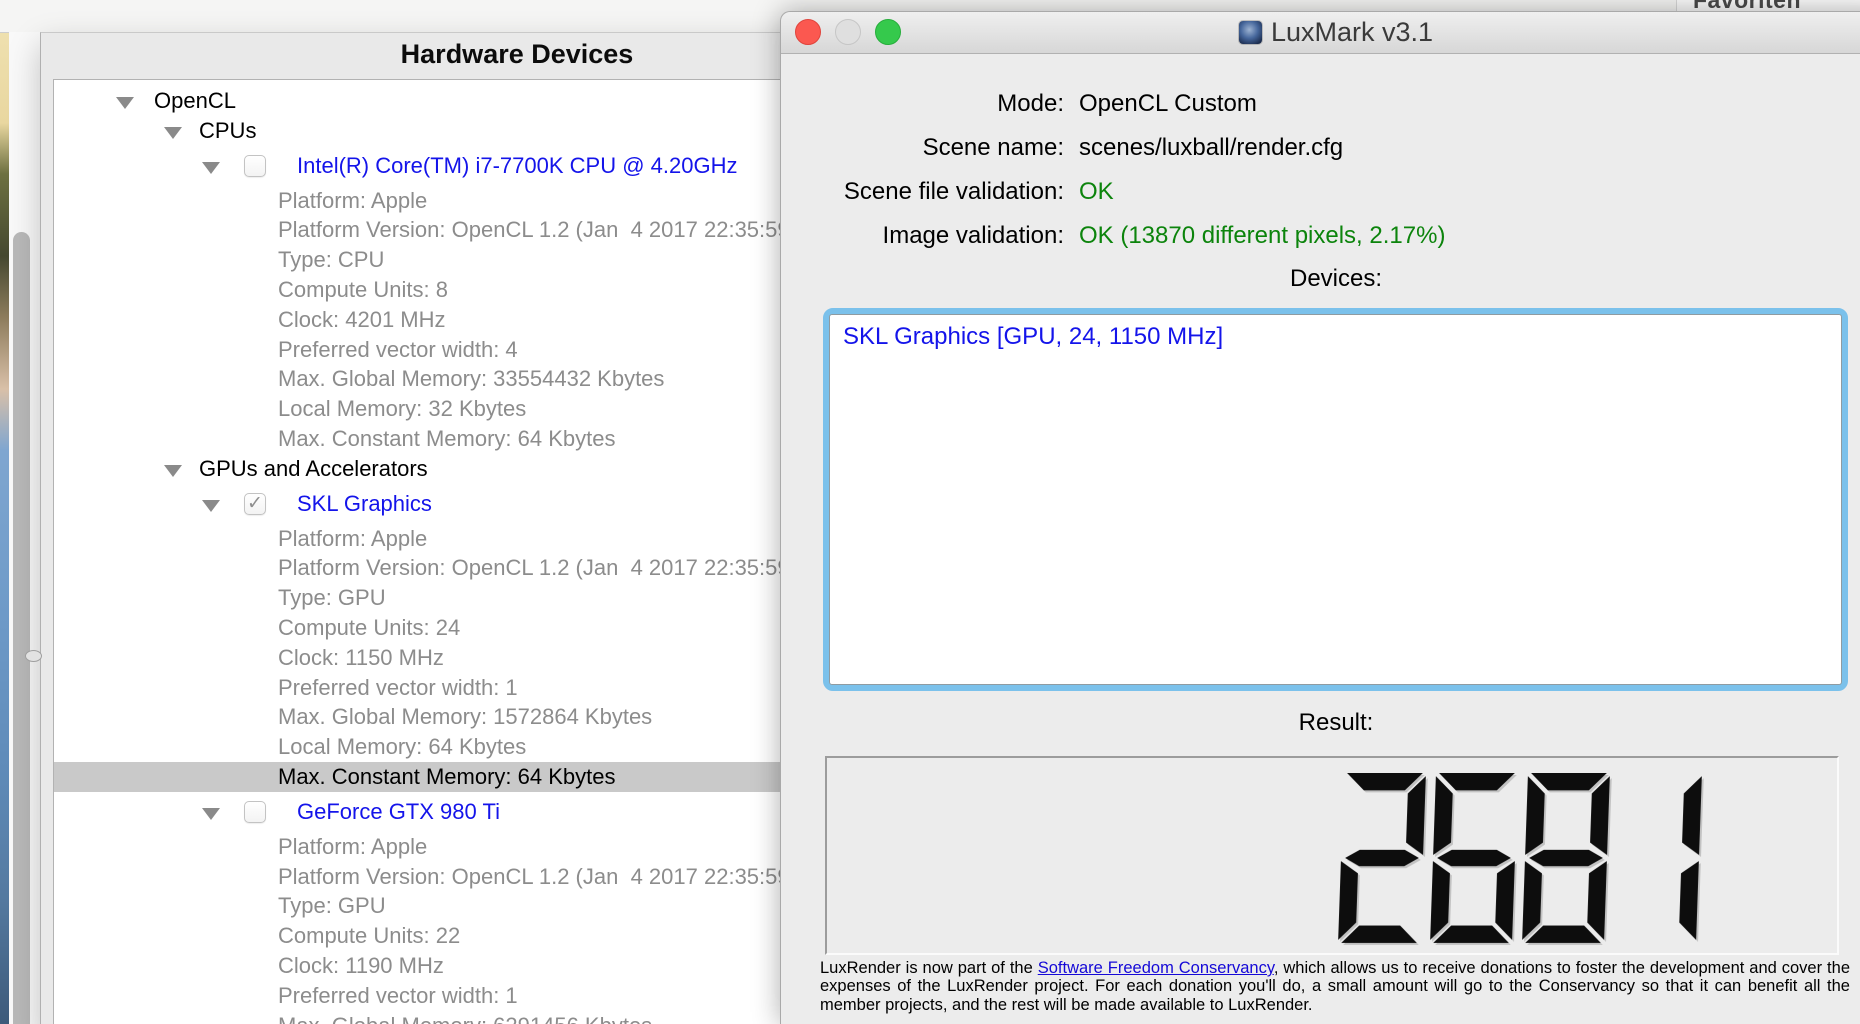  I want to click on tree-row-label: Type: CPU, so click(331, 260).